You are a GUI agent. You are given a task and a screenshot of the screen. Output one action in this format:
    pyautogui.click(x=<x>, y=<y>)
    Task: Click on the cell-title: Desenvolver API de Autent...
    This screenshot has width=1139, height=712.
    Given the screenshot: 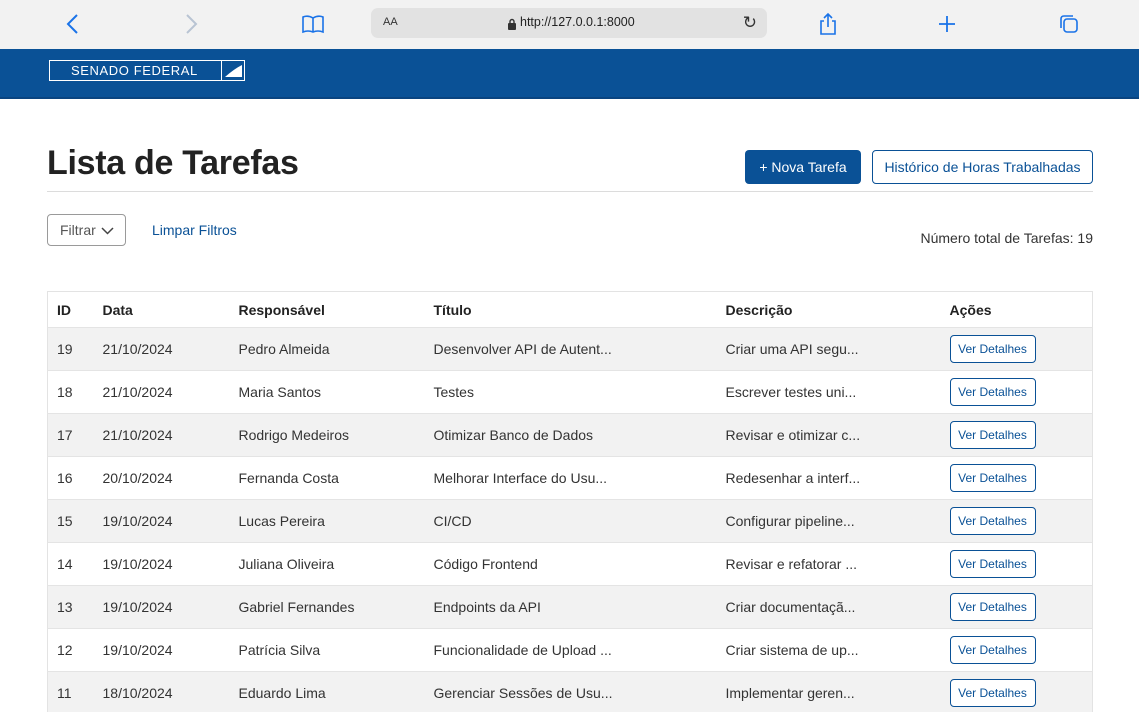 What is the action you would take?
    pyautogui.click(x=522, y=349)
    